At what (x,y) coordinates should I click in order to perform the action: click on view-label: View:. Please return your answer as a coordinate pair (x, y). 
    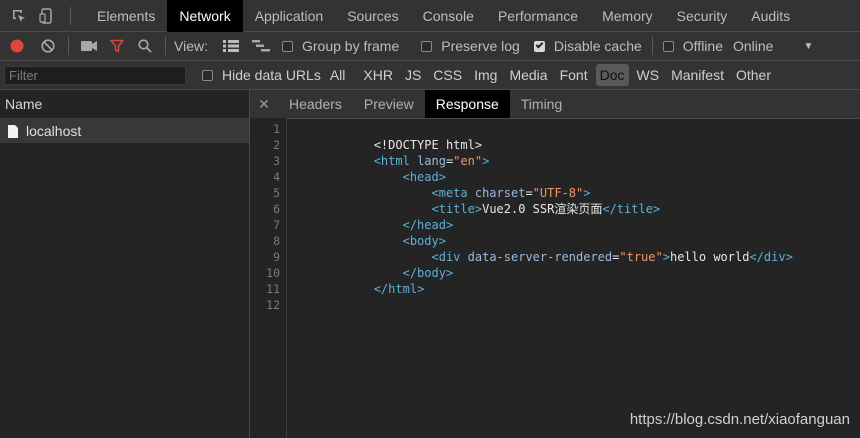
    Looking at the image, I should click on (191, 46).